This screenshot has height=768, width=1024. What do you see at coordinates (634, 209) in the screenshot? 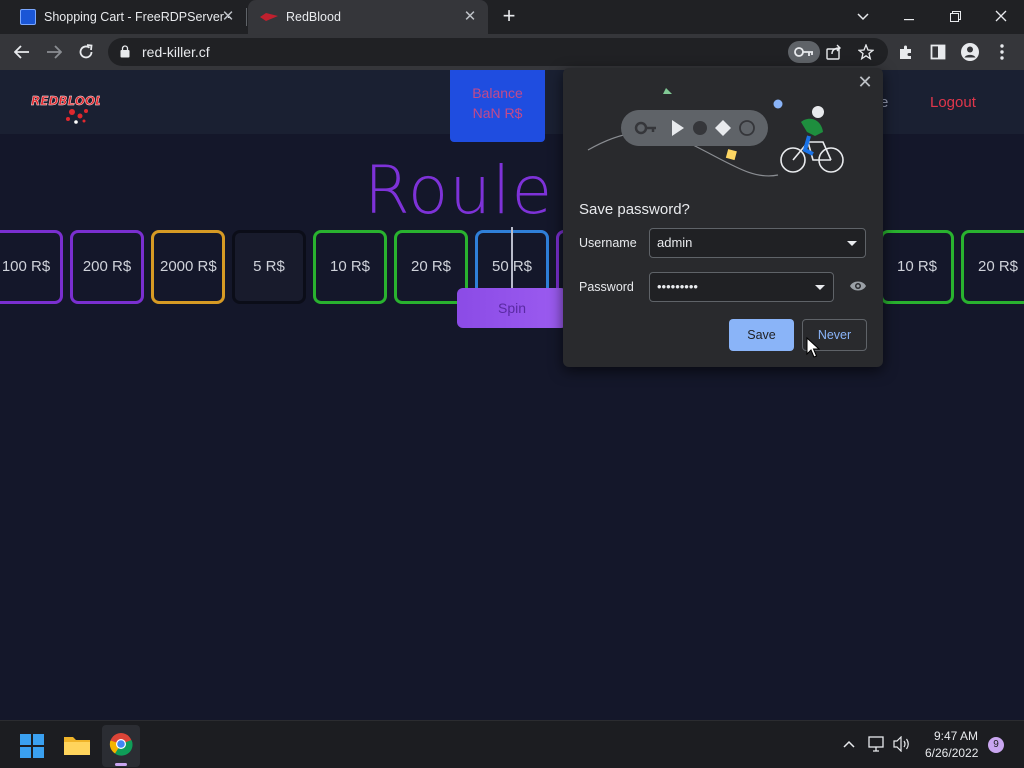
I see `dialog-title: Save password?` at bounding box center [634, 209].